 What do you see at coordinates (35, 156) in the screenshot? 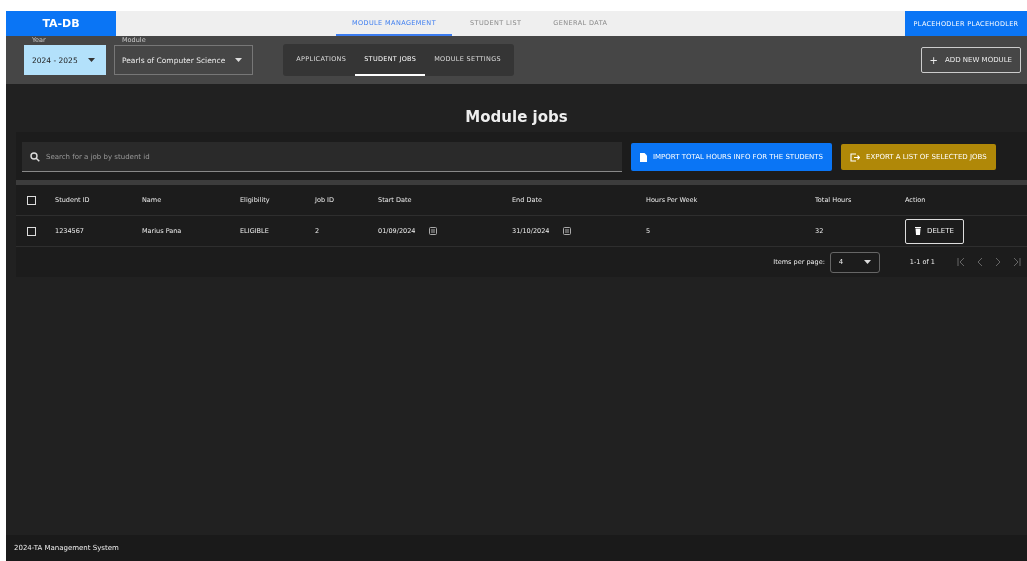
I see `search-icon` at bounding box center [35, 156].